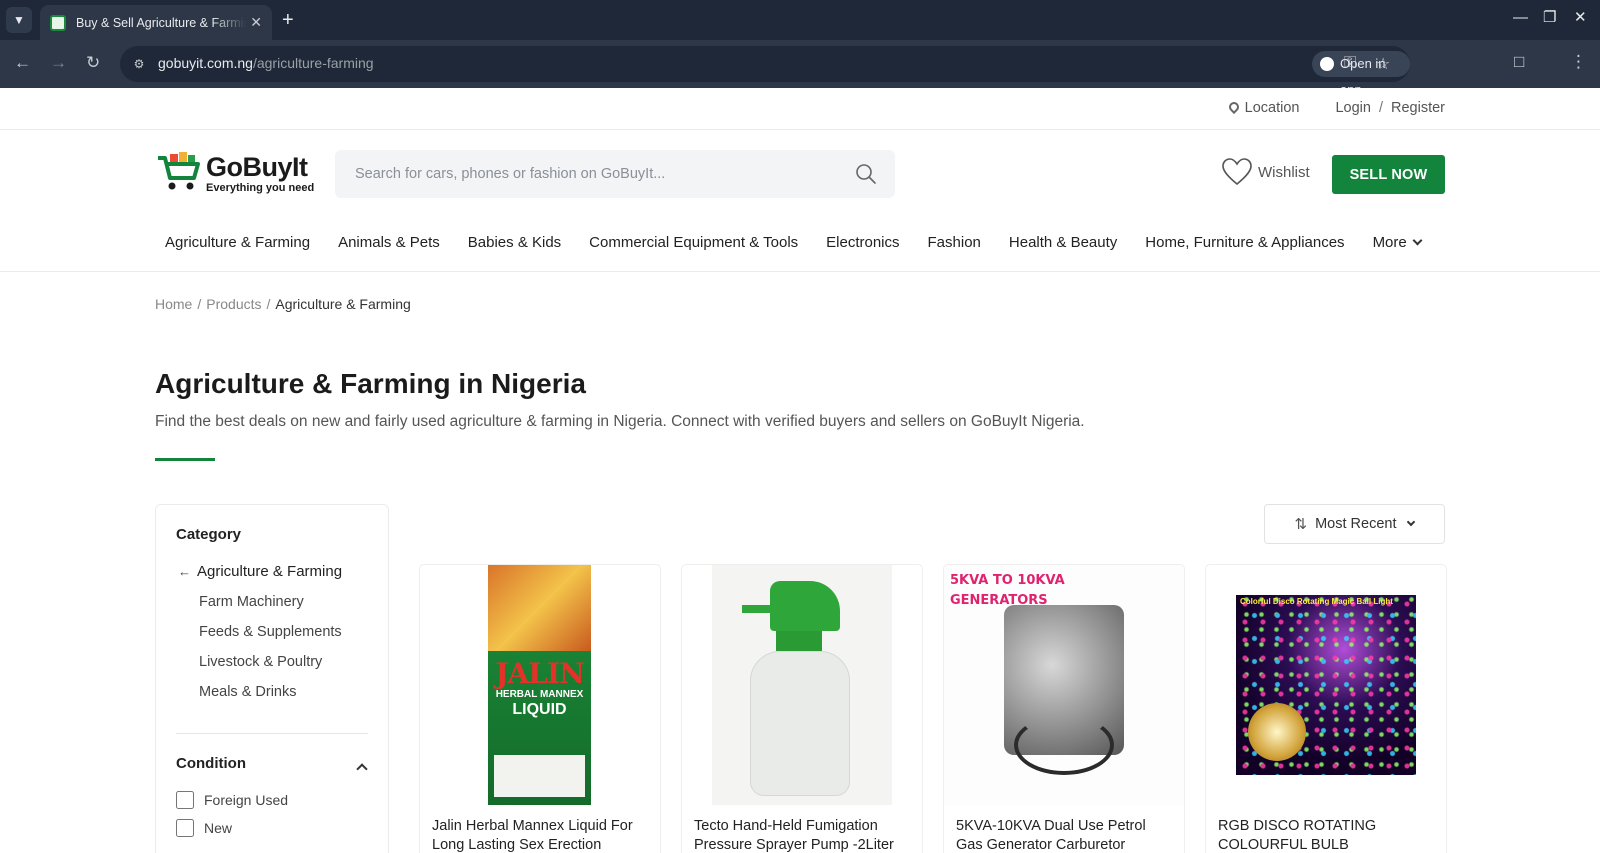 The image size is (1600, 853). Describe the element at coordinates (179, 171) in the screenshot. I see `shopping-cart-logo-icon` at that location.